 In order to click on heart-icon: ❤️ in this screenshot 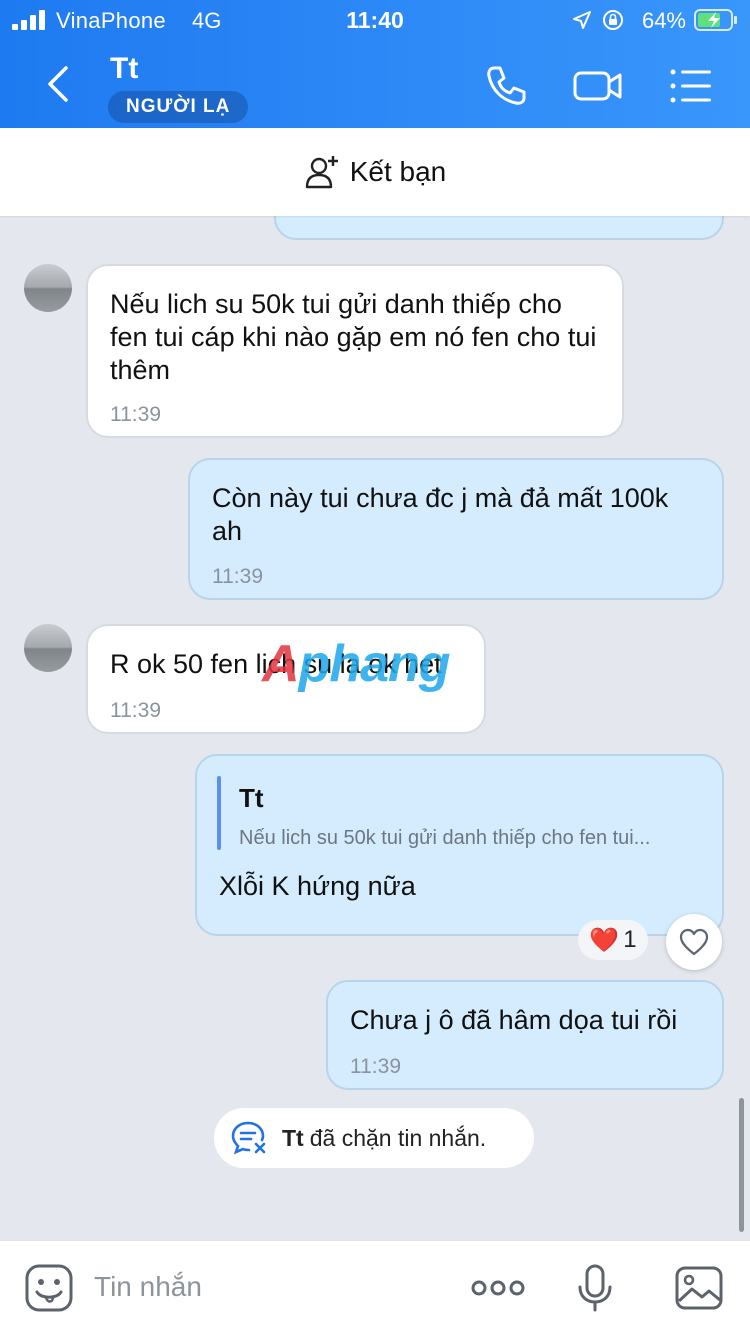, I will do `click(604, 940)`.